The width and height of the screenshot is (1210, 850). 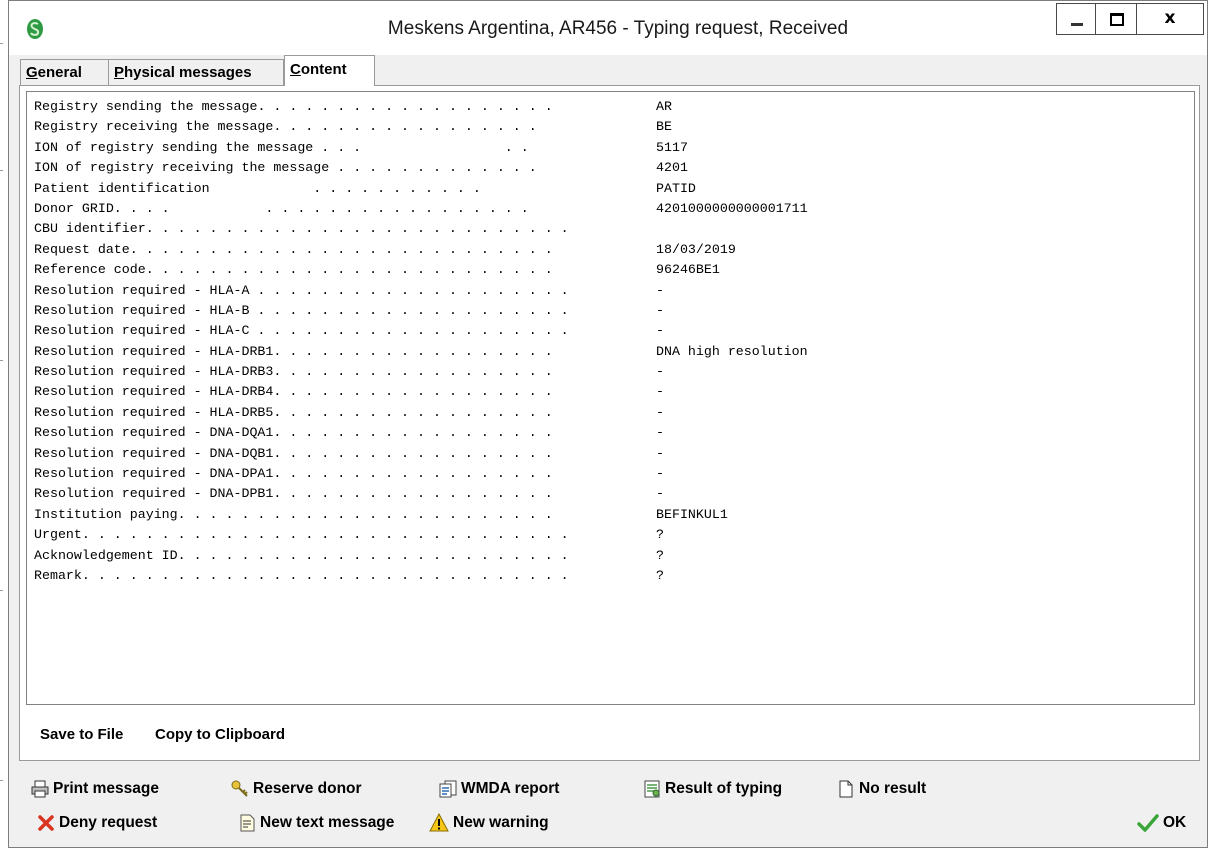 What do you see at coordinates (696, 249) in the screenshot?
I see `field-value: 18/03/2019` at bounding box center [696, 249].